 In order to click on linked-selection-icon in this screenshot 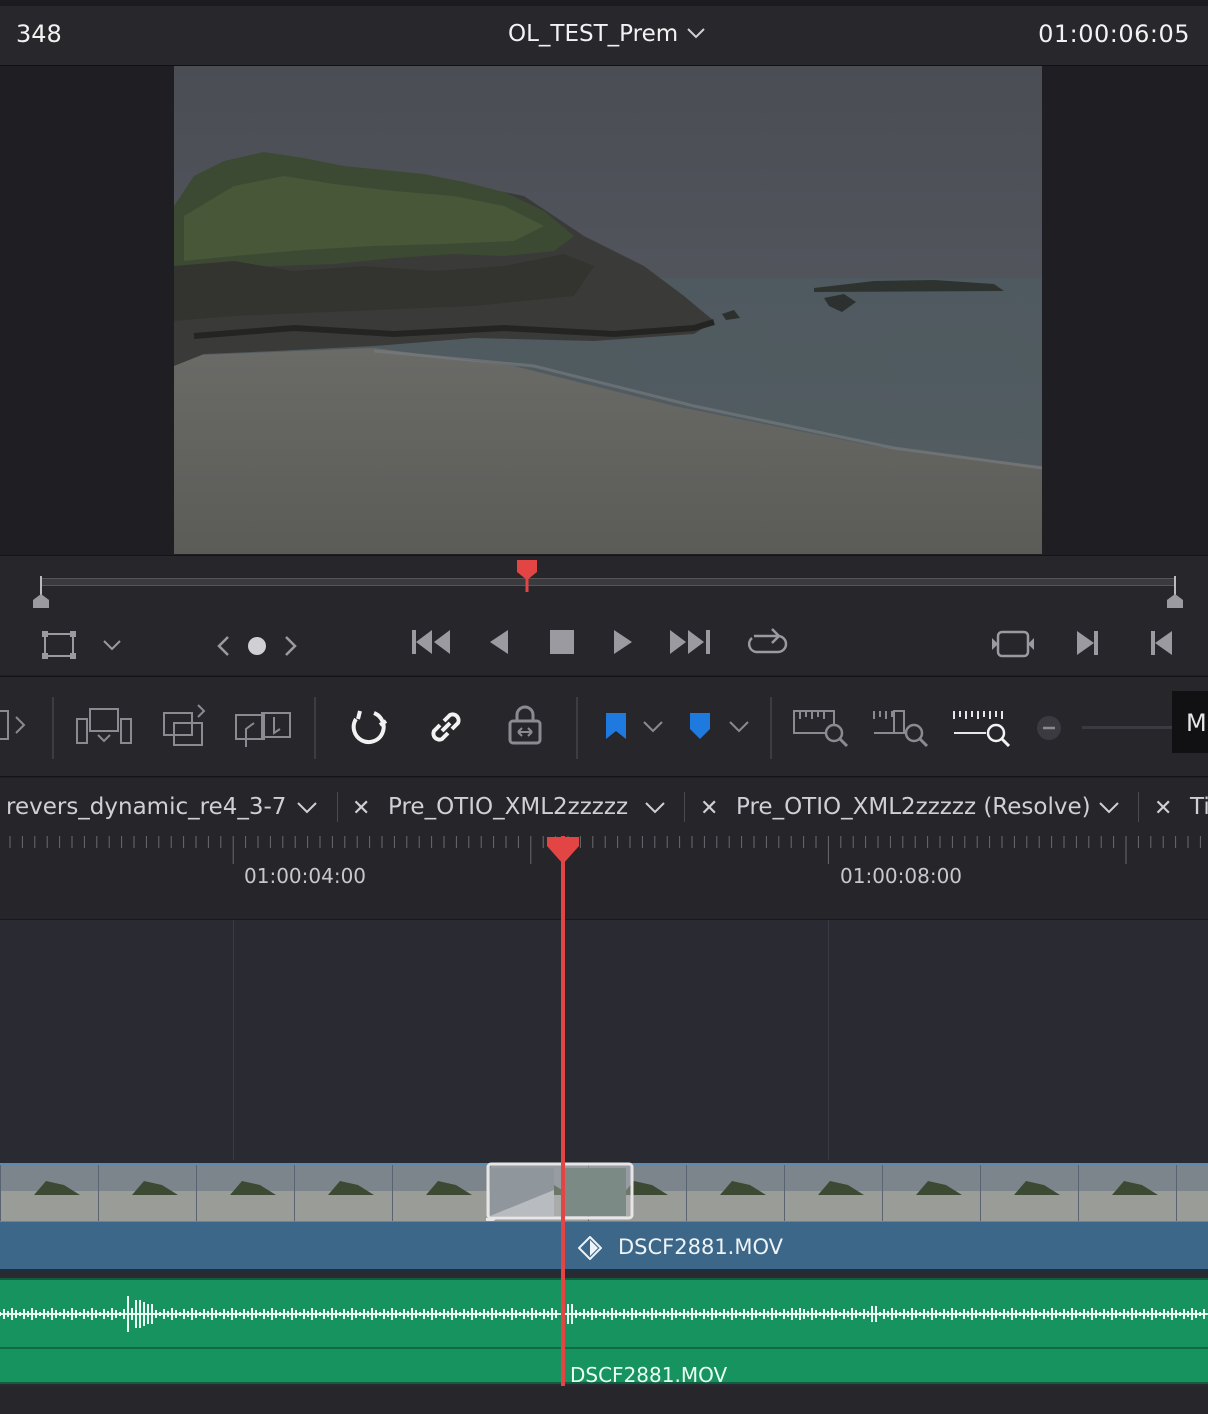, I will do `click(446, 727)`.